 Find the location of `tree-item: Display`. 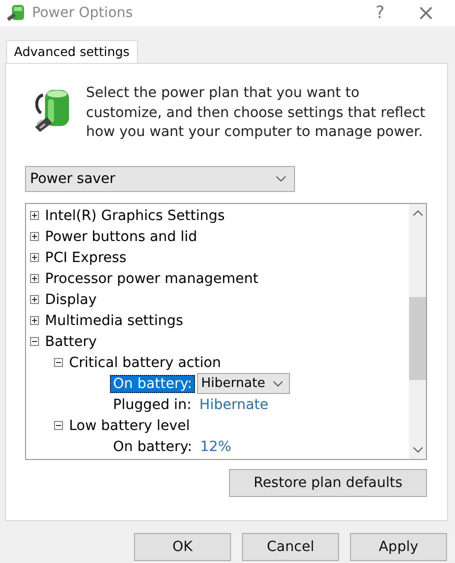

tree-item: Display is located at coordinates (71, 300).